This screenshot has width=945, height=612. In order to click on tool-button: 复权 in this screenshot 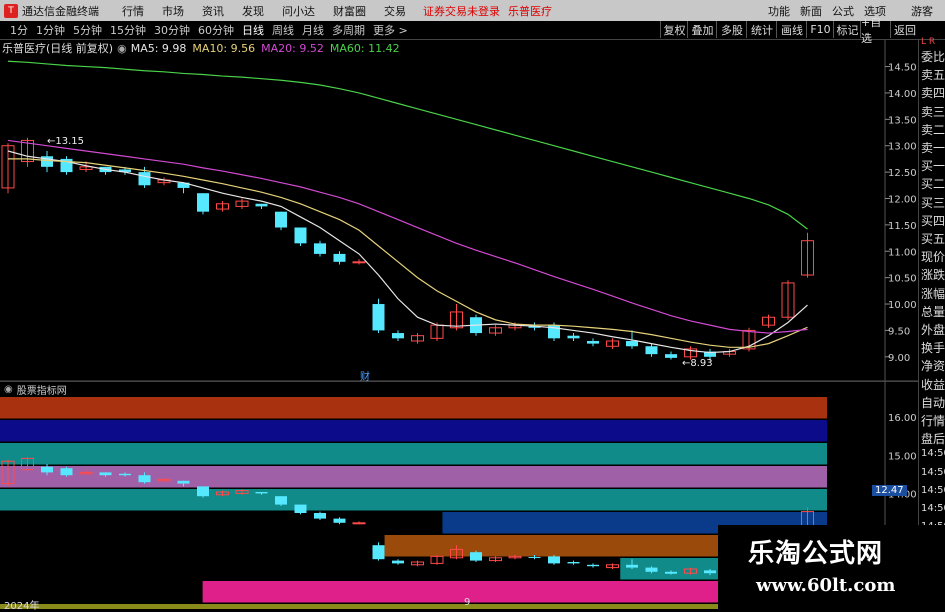, I will do `click(674, 29)`.